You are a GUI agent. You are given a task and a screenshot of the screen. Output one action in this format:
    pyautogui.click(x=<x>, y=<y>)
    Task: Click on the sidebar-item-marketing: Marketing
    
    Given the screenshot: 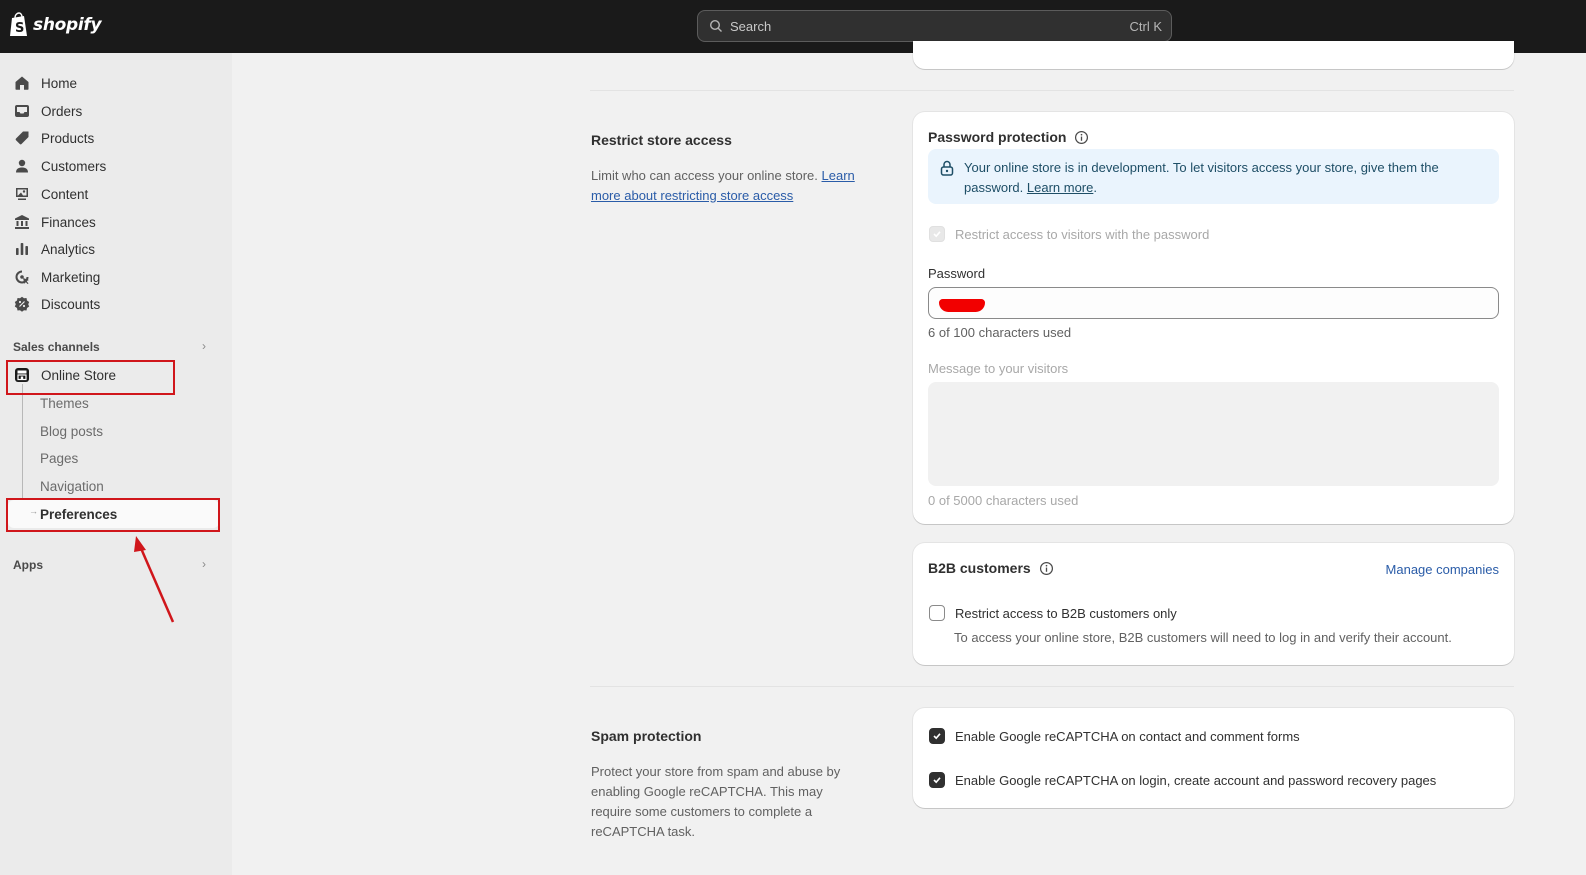 What is the action you would take?
    pyautogui.click(x=56, y=277)
    